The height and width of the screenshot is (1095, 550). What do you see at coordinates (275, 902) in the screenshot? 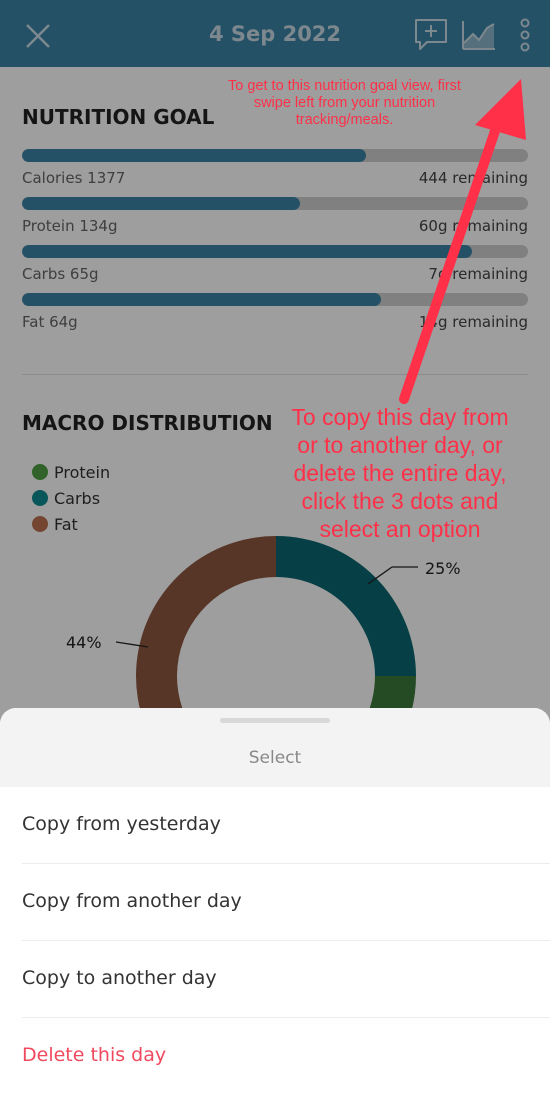
I see `option-copy-from-another-day: Copy from another day` at bounding box center [275, 902].